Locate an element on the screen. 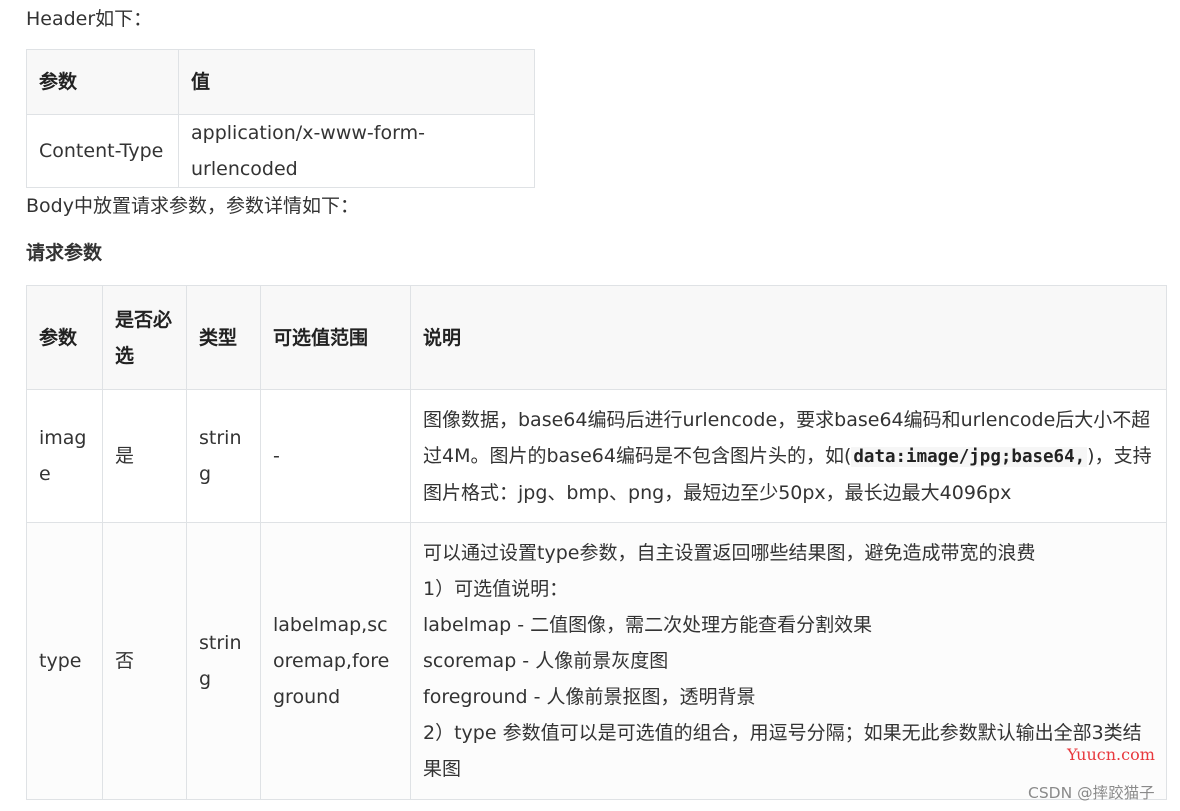 The height and width of the screenshot is (811, 1180). params-col-desc: 说明 is located at coordinates (788, 337).